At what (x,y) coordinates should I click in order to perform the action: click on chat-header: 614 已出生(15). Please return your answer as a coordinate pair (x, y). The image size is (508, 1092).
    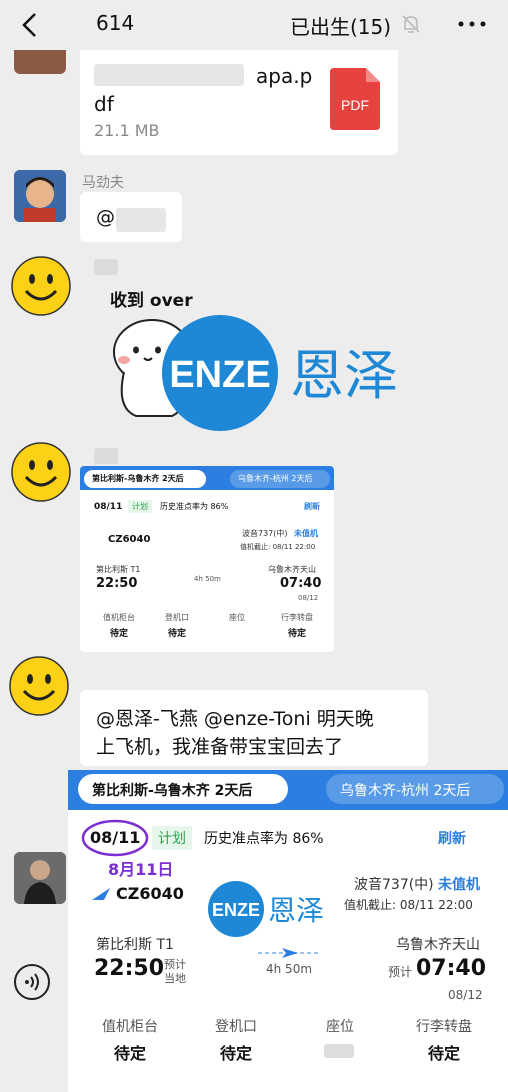
    Looking at the image, I should click on (254, 25).